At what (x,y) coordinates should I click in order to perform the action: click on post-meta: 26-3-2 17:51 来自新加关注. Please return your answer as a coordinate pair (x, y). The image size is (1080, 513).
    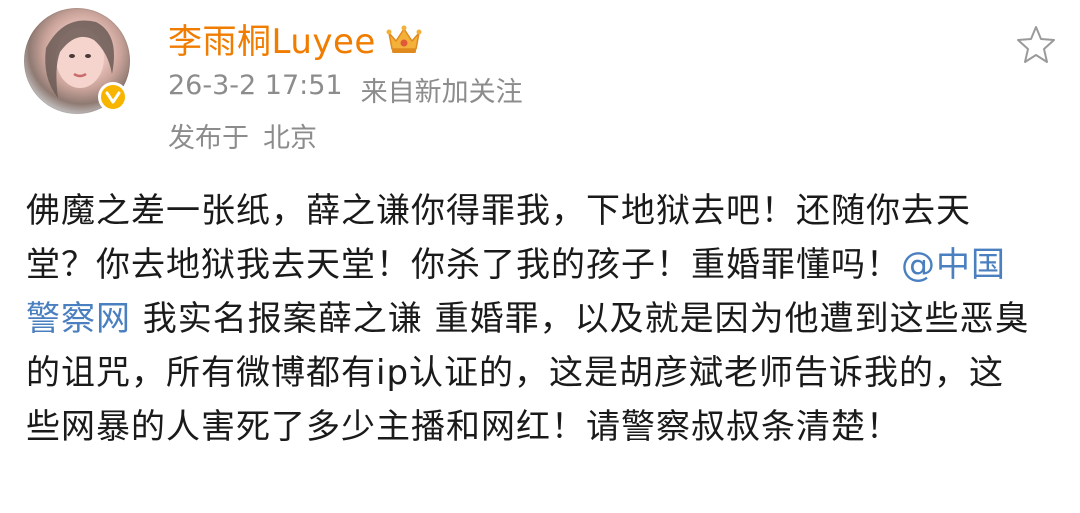
    Looking at the image, I should click on (345, 89).